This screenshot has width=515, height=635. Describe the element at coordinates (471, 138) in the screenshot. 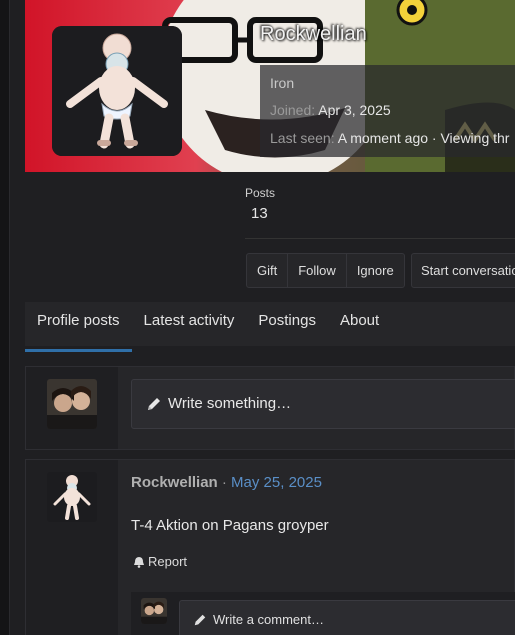

I see `activity-link: · Viewing thr` at that location.